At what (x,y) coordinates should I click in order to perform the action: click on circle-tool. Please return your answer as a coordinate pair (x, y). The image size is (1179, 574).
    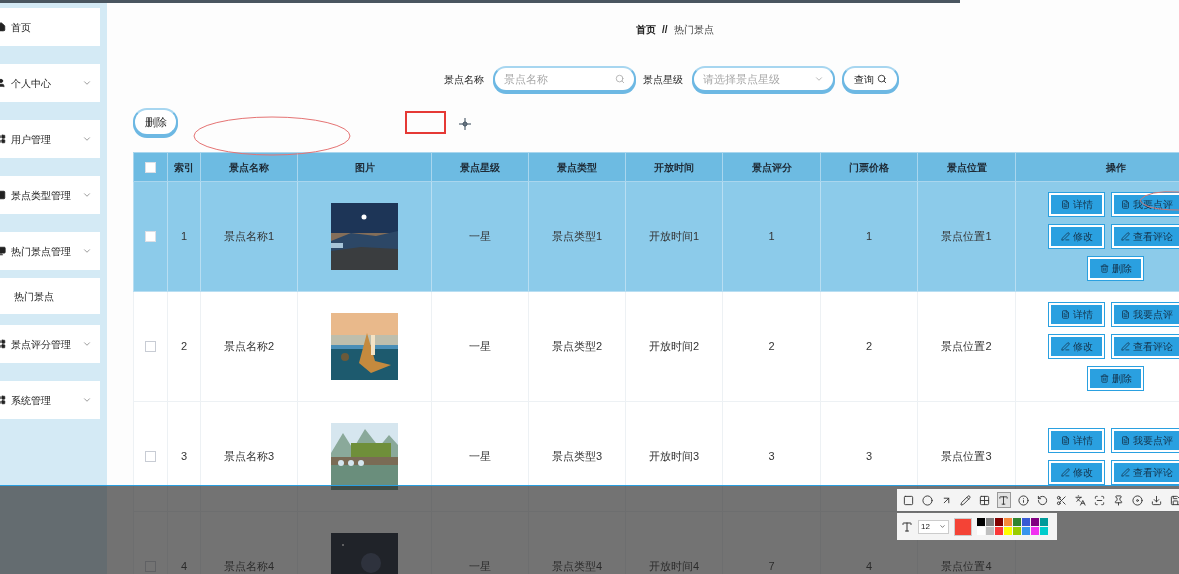
    Looking at the image, I should click on (928, 500).